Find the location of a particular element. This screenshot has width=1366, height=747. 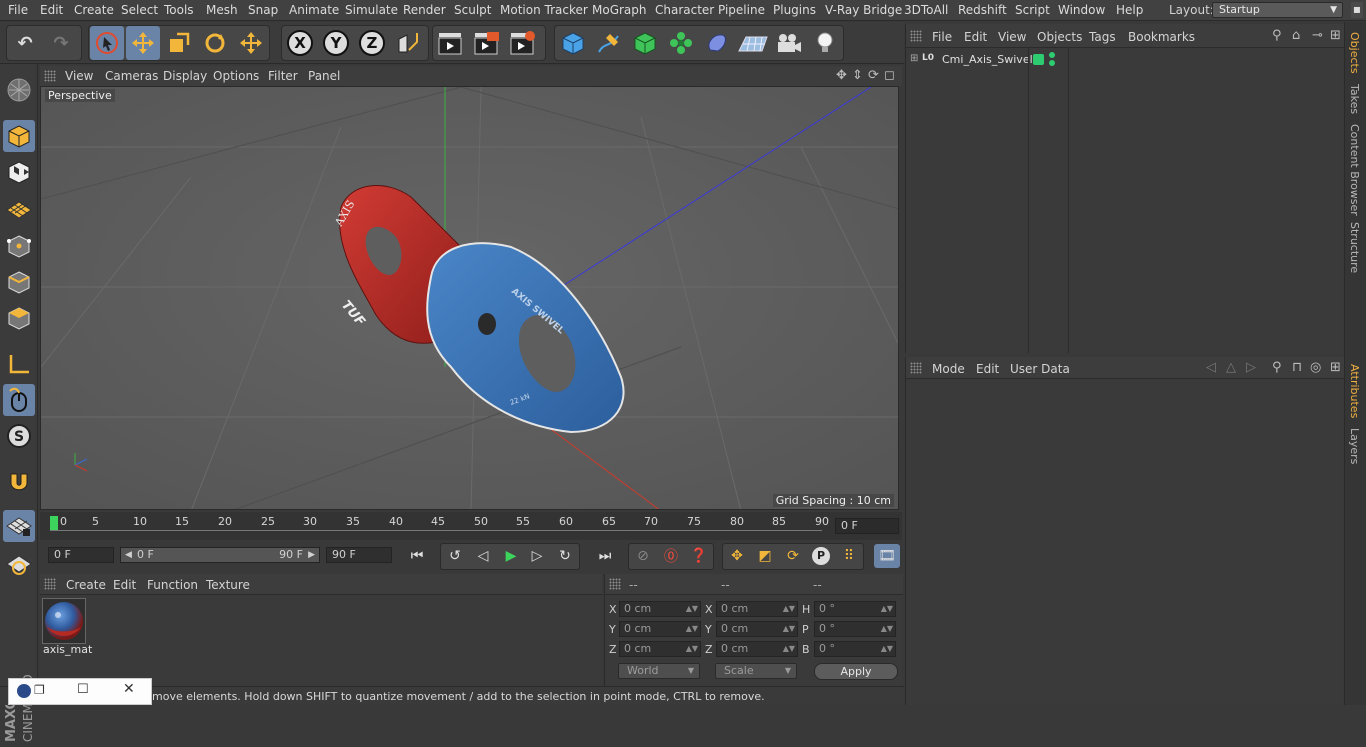

menu-window: Window is located at coordinates (1081, 10).